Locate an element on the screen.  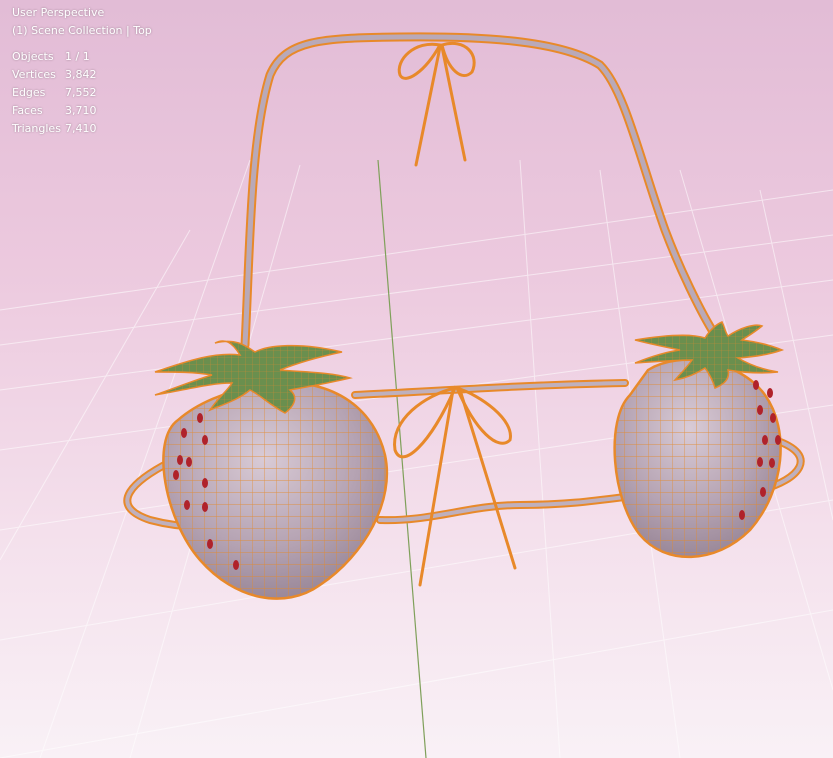
stat-row-objects: Objects 1 / 1 is located at coordinates (82, 57).